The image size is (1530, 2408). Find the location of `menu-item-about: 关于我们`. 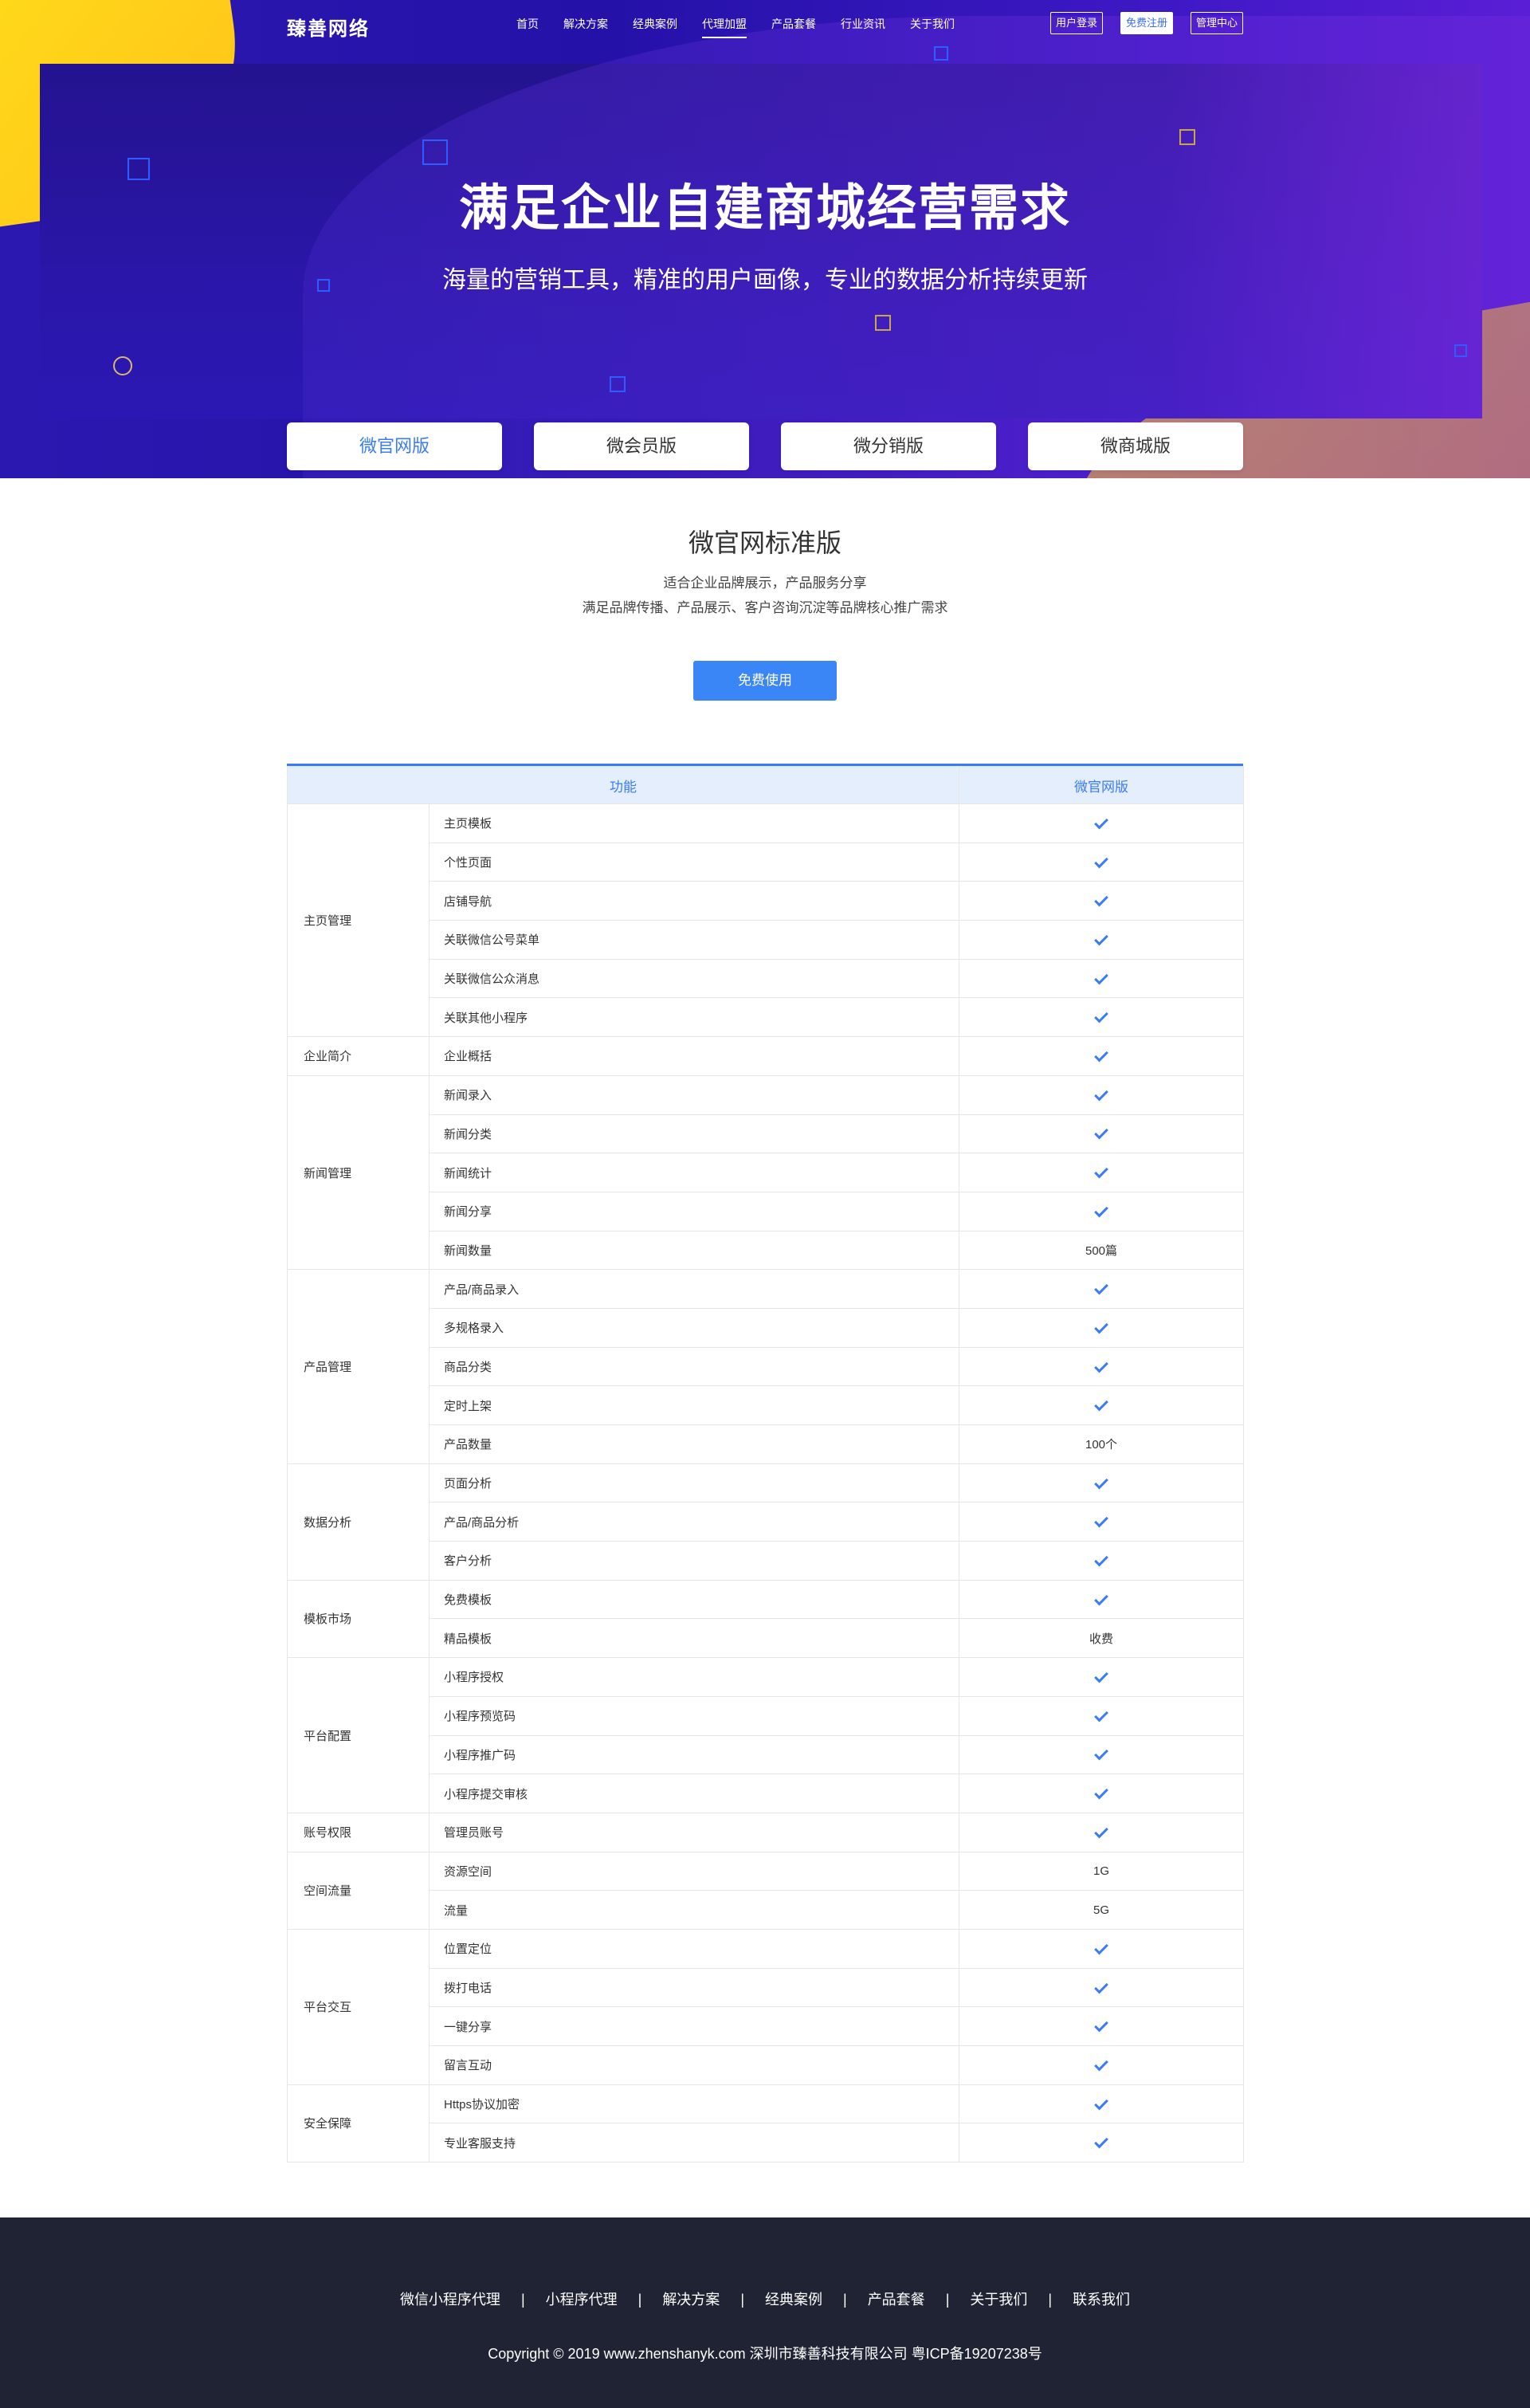

menu-item-about: 关于我们 is located at coordinates (932, 26).